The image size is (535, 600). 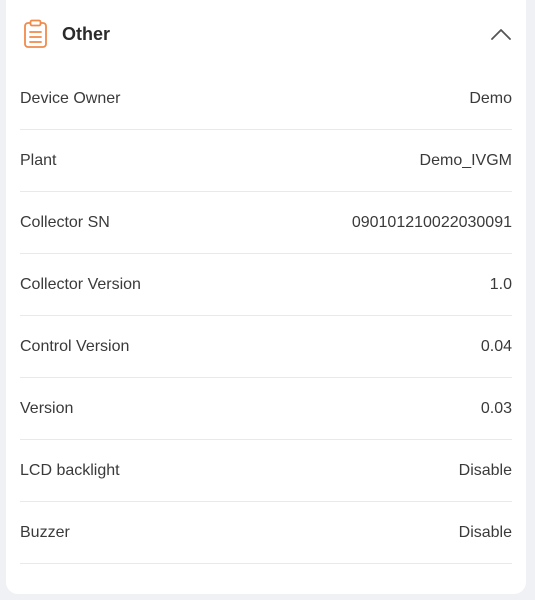 I want to click on row-label: Buzzer, so click(x=45, y=532).